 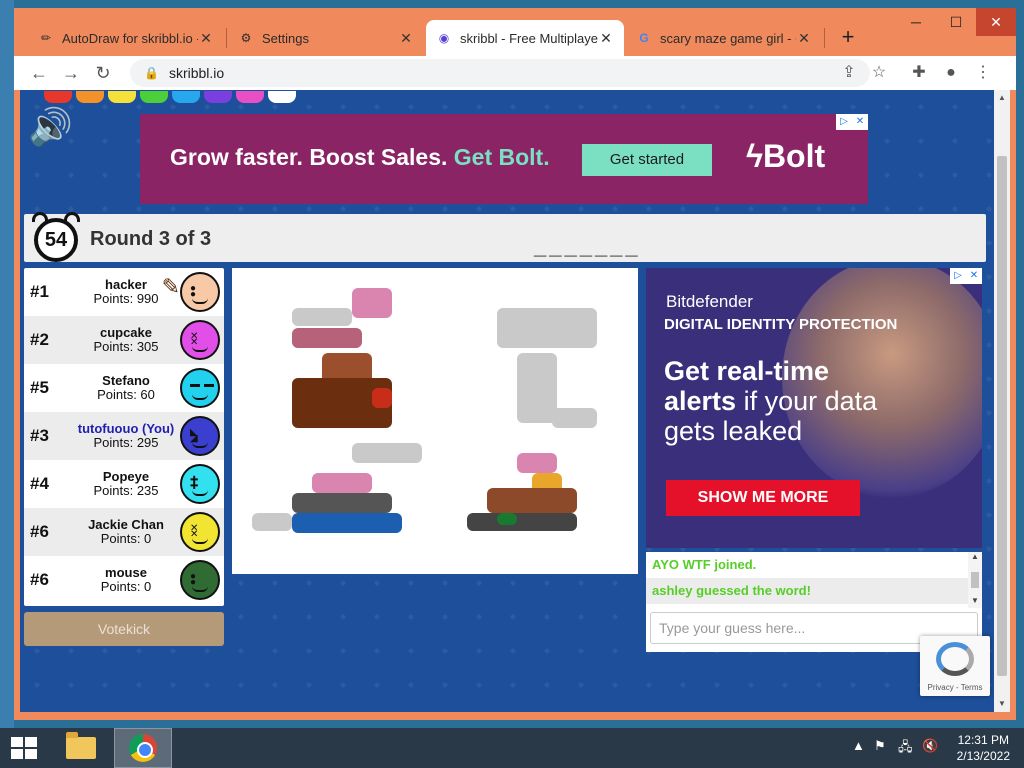 I want to click on pencil-icon: ✎, so click(x=170, y=286).